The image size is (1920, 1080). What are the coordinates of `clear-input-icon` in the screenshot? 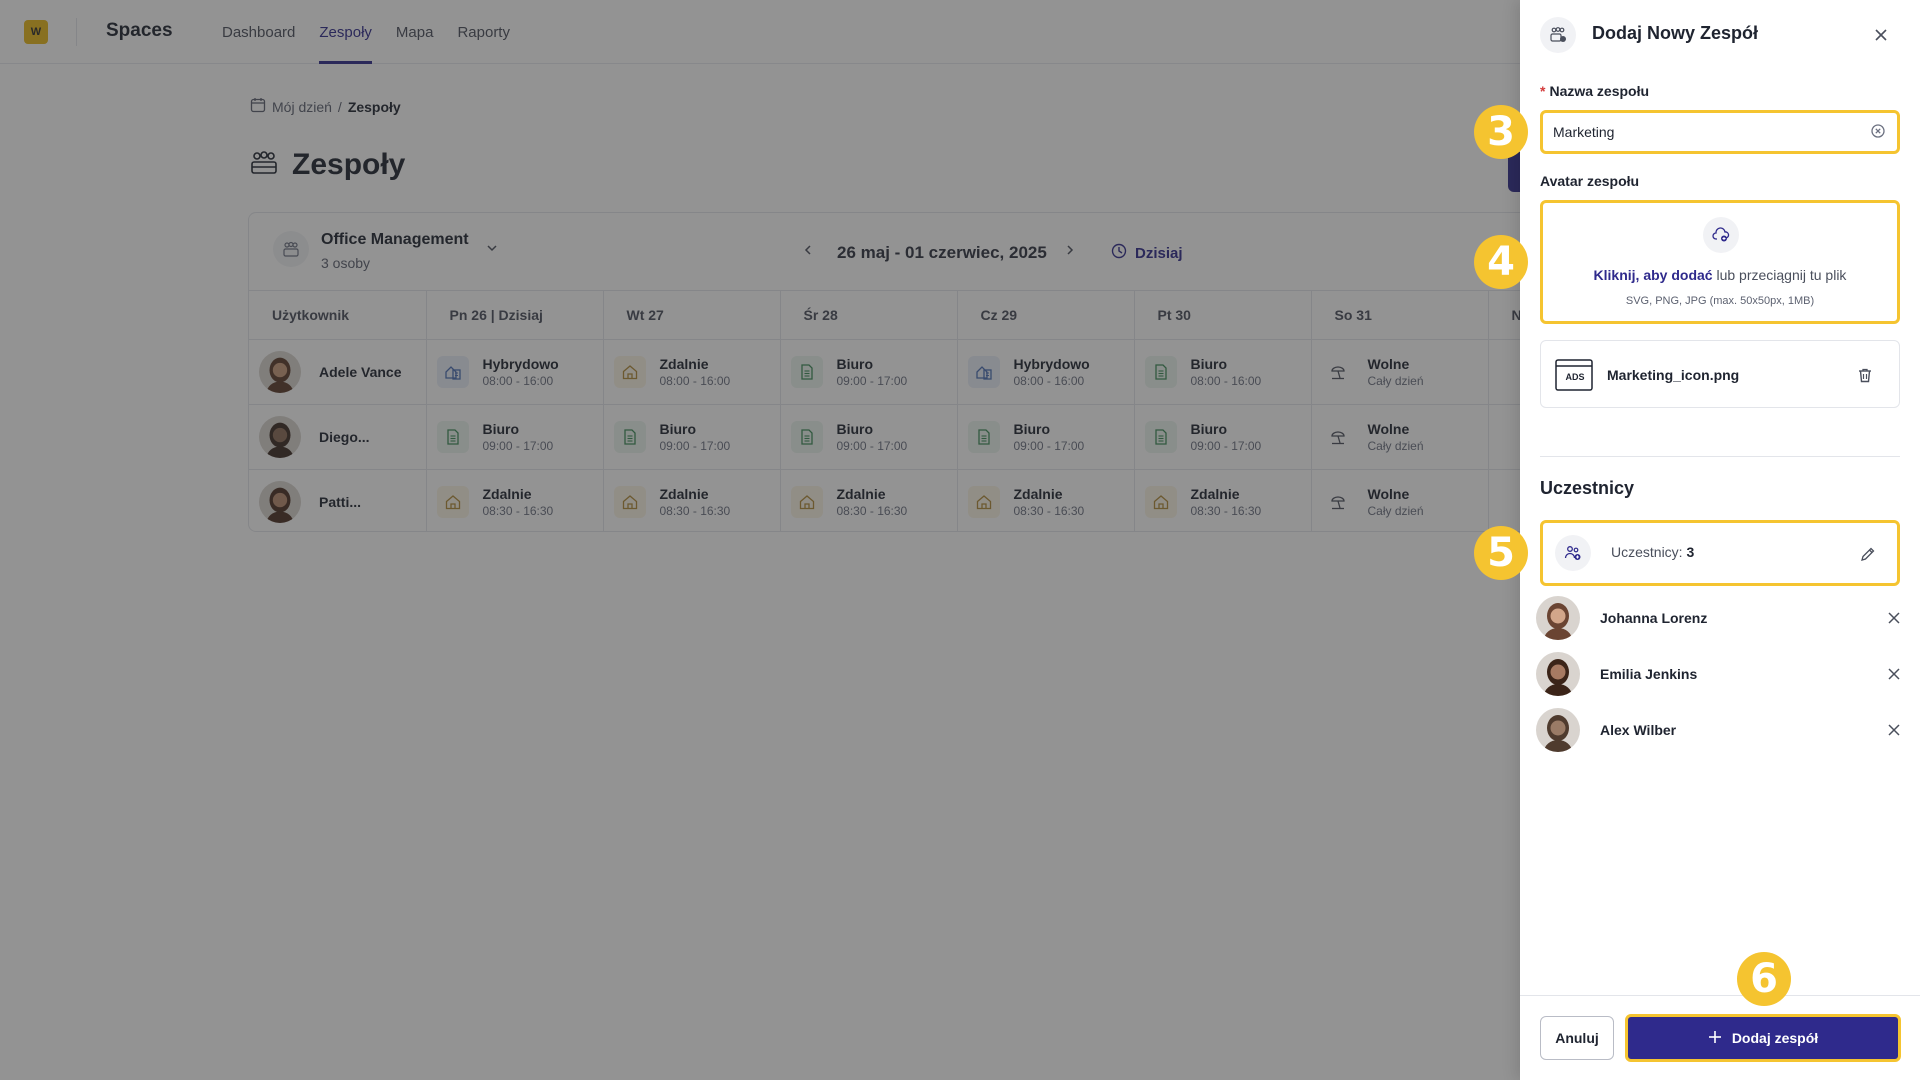 It's located at (1878, 133).